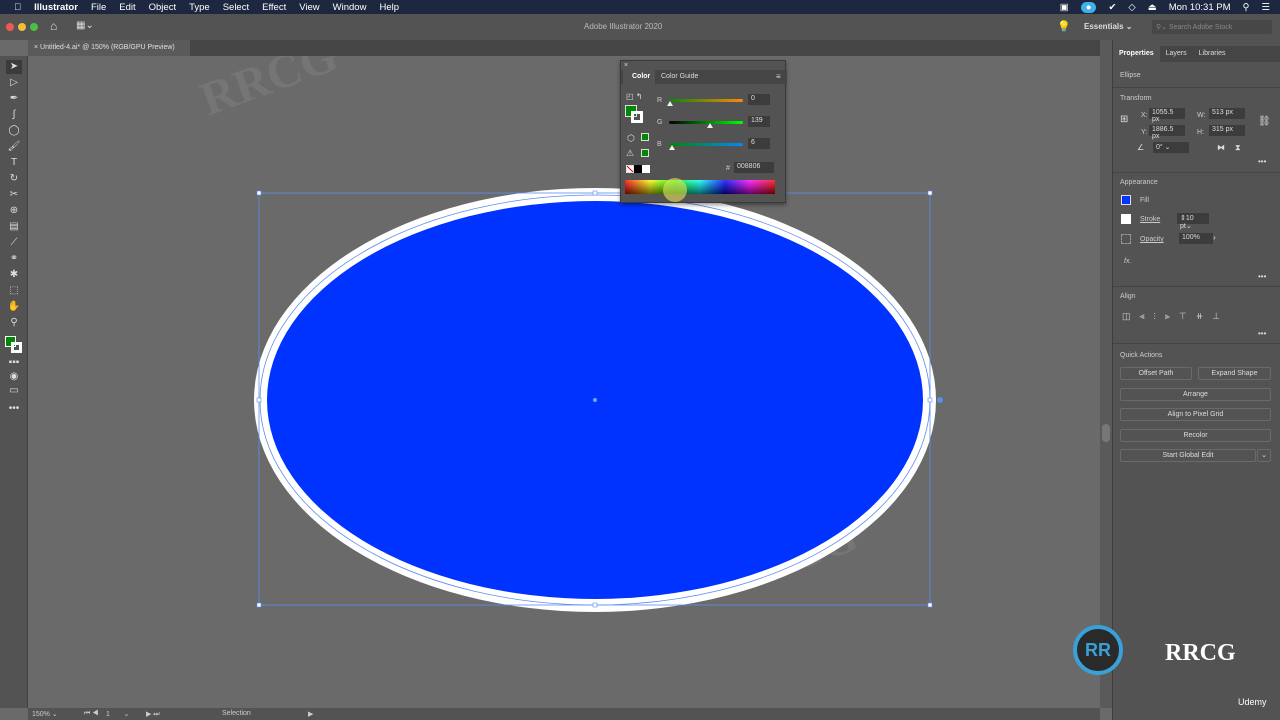 Image resolution: width=1280 pixels, height=720 pixels. What do you see at coordinates (778, 76) in the screenshot?
I see `panel-menu-icon: ≡` at bounding box center [778, 76].